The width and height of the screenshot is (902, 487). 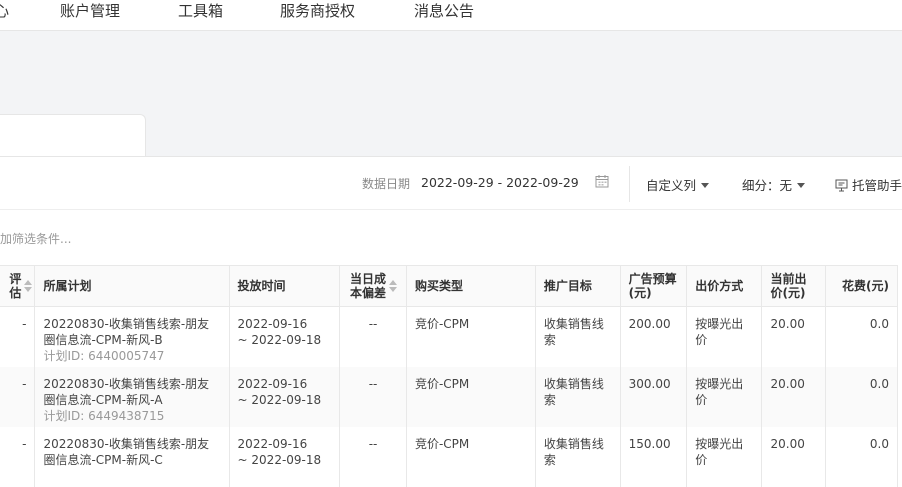 I want to click on nav-item-tools: 工具箱, so click(x=200, y=11).